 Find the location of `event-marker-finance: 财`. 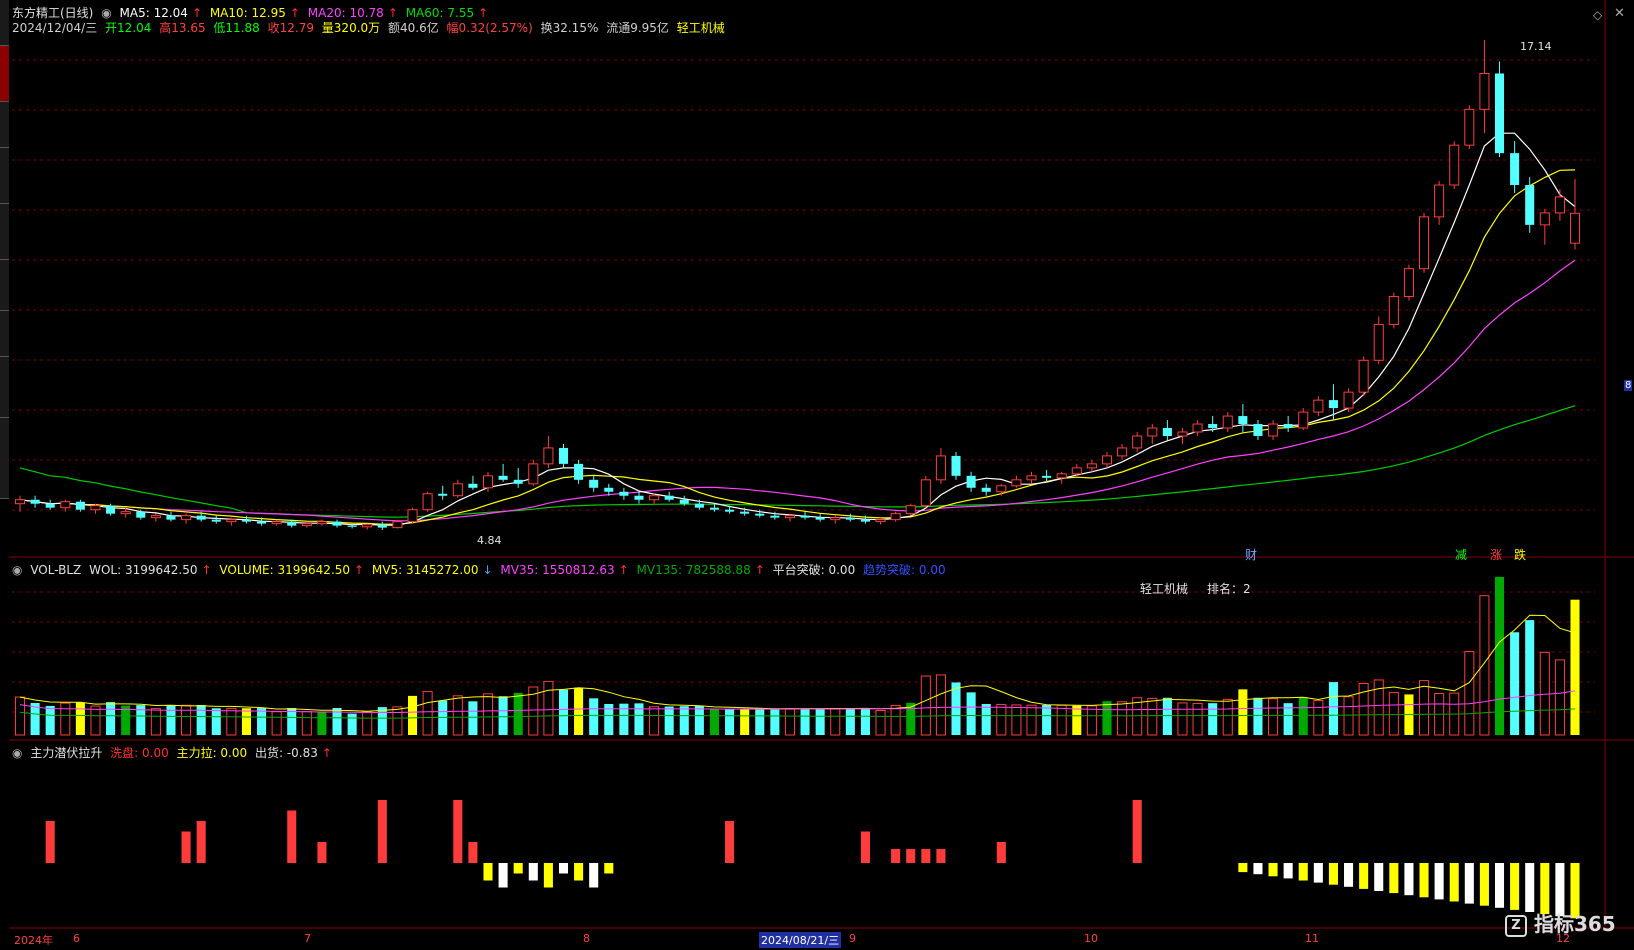

event-marker-finance: 财 is located at coordinates (1251, 554).